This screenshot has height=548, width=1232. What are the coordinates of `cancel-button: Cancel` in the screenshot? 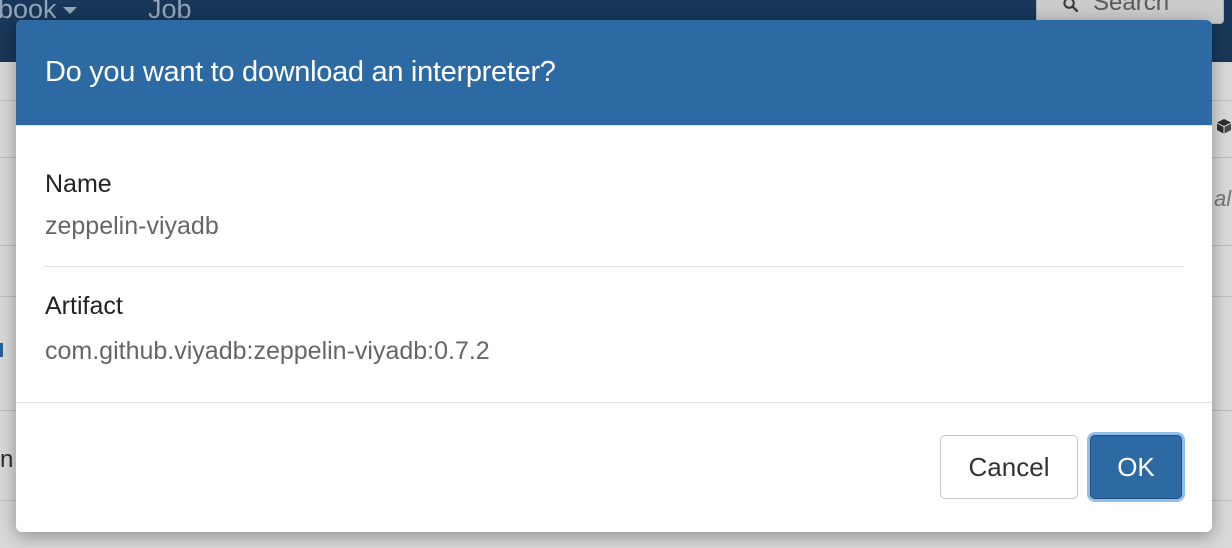 It's located at (1009, 467).